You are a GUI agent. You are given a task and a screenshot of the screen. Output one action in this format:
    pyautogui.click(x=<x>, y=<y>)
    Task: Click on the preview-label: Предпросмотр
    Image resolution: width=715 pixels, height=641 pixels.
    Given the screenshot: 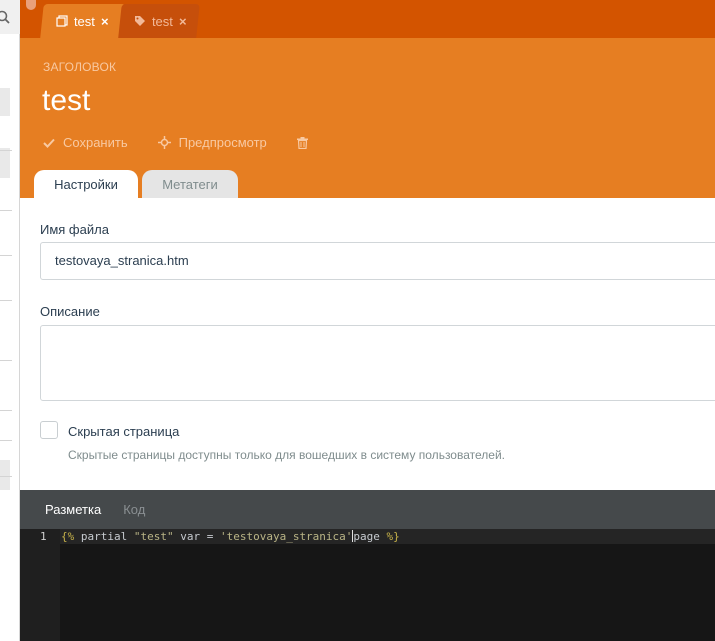 What is the action you would take?
    pyautogui.click(x=222, y=142)
    